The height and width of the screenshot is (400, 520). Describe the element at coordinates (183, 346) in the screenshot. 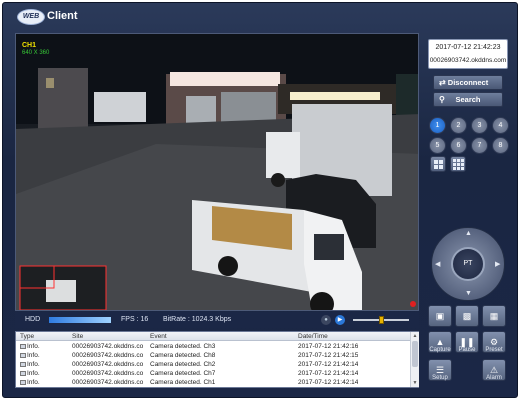

I see `log-event: Camera detected. Ch3` at that location.